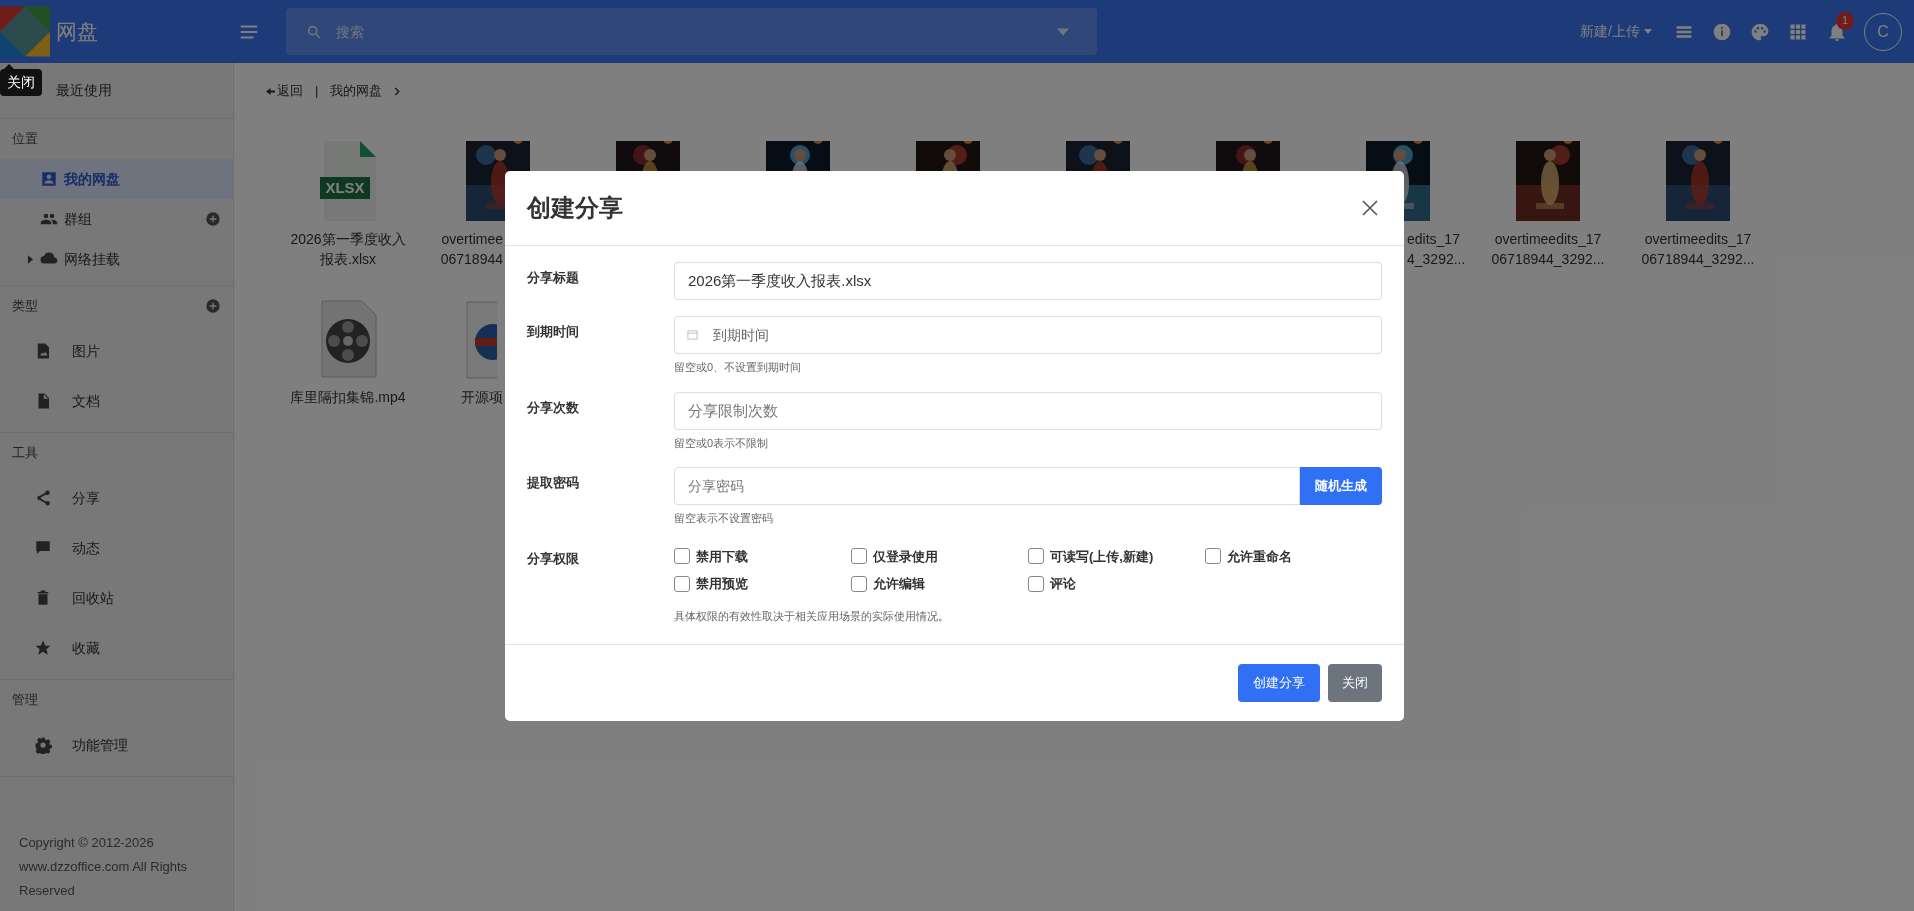 This screenshot has height=911, width=1914. I want to click on help-text: 留空表示不设置密码, so click(724, 518).